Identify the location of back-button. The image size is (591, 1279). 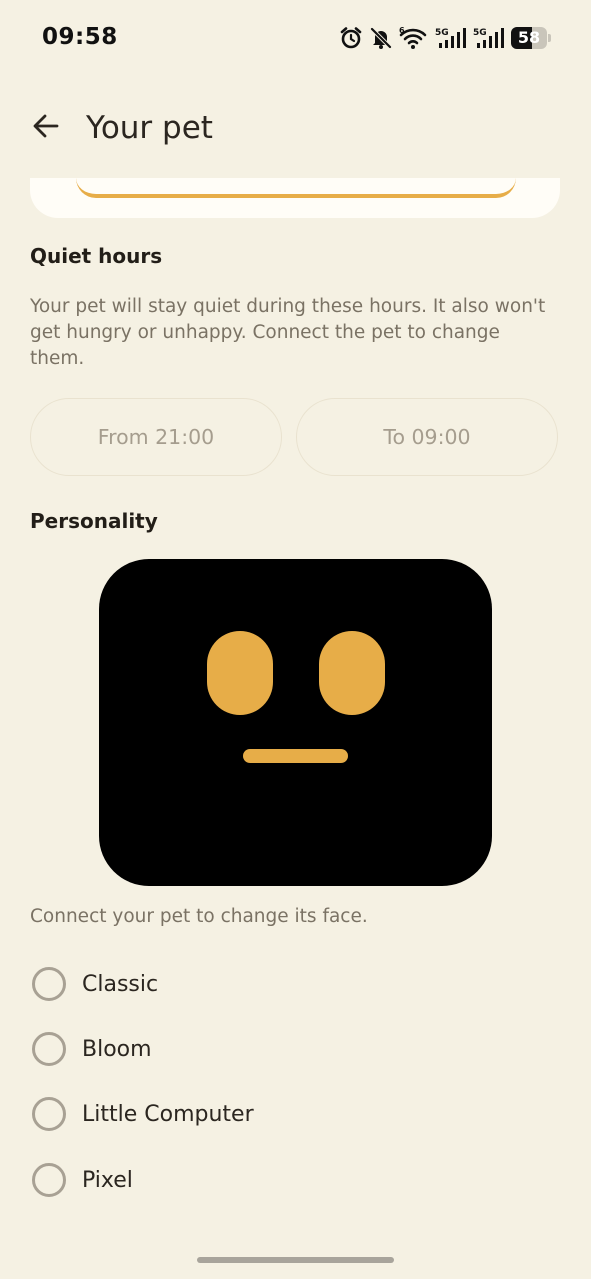
(46, 126).